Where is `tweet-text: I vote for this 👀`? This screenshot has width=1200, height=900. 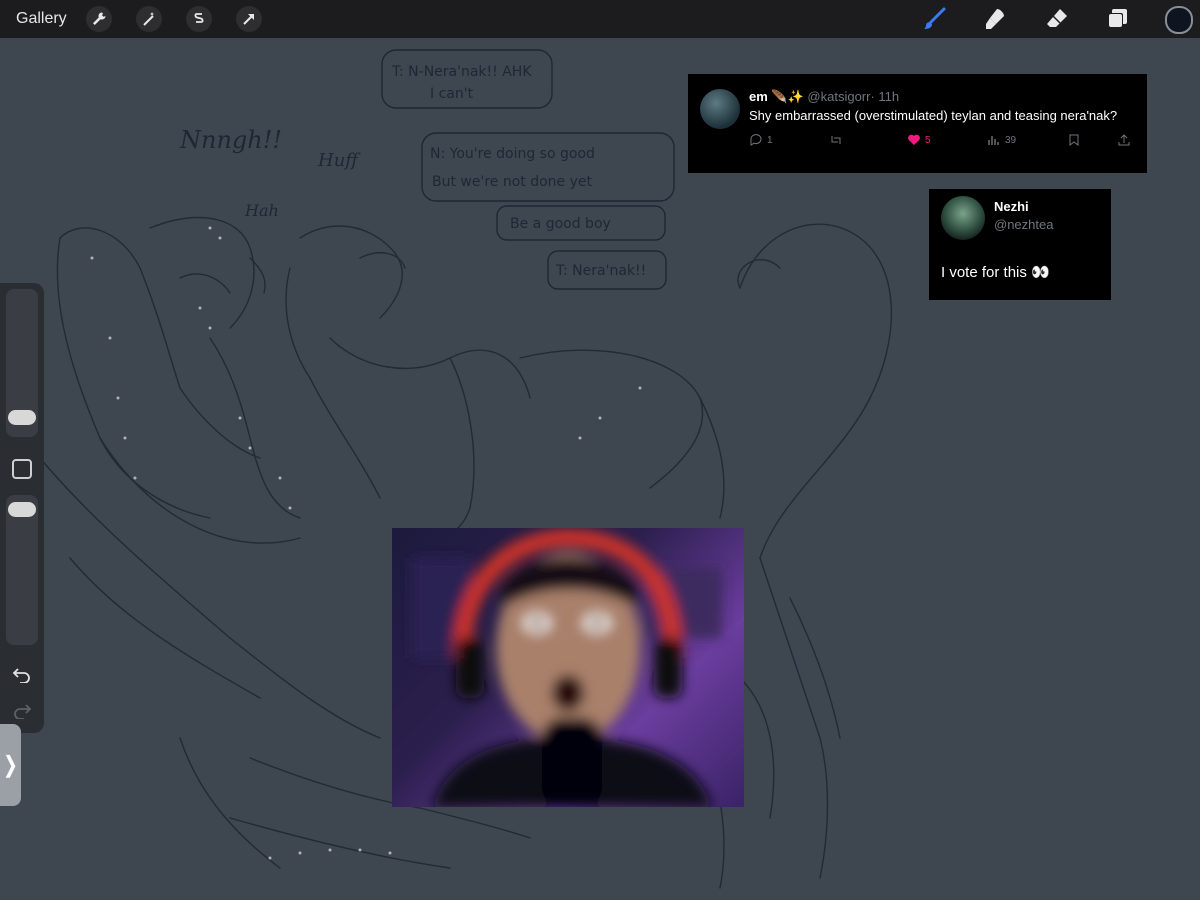
tweet-text: I vote for this 👀 is located at coordinates (995, 272).